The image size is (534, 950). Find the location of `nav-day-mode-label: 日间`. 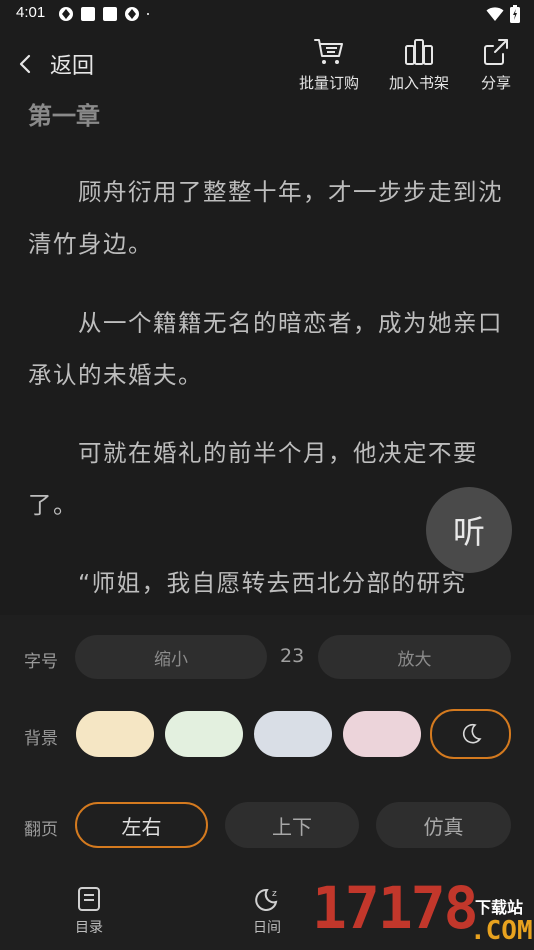

nav-day-mode-label: 日间 is located at coordinates (267, 928).